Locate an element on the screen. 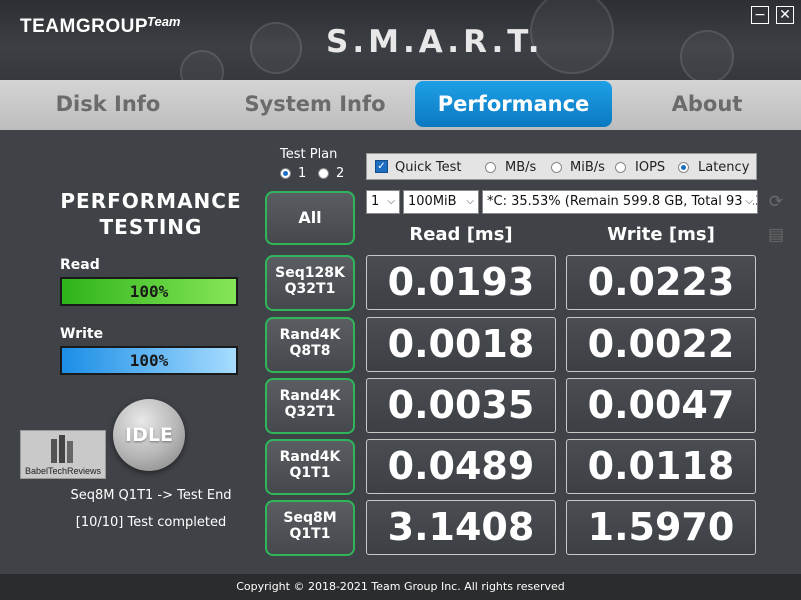  write-progress-bar: 100% is located at coordinates (149, 360).